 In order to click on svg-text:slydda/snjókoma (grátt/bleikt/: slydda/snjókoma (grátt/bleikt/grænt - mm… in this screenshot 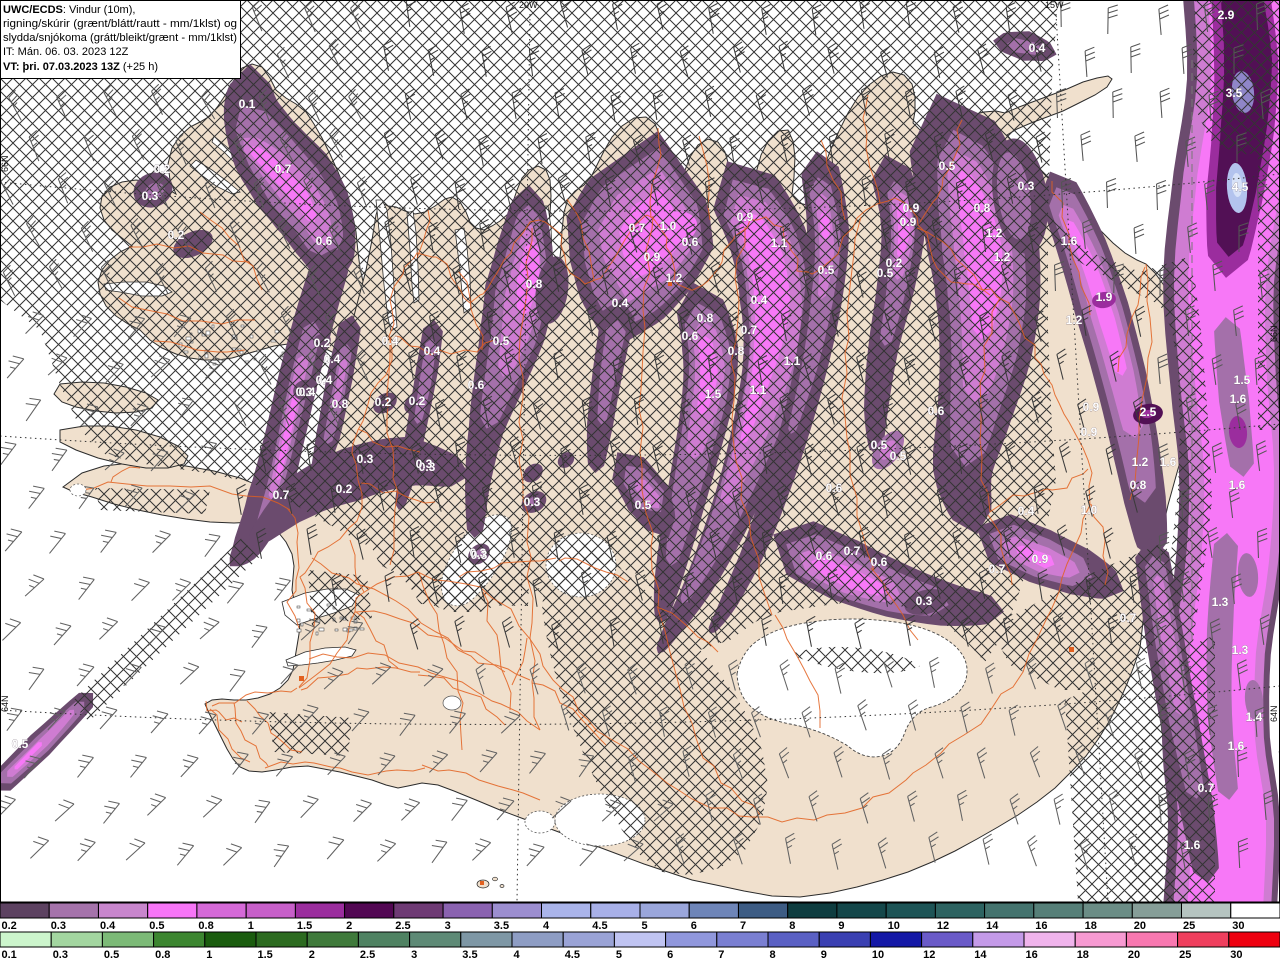, I will do `click(120, 38)`.